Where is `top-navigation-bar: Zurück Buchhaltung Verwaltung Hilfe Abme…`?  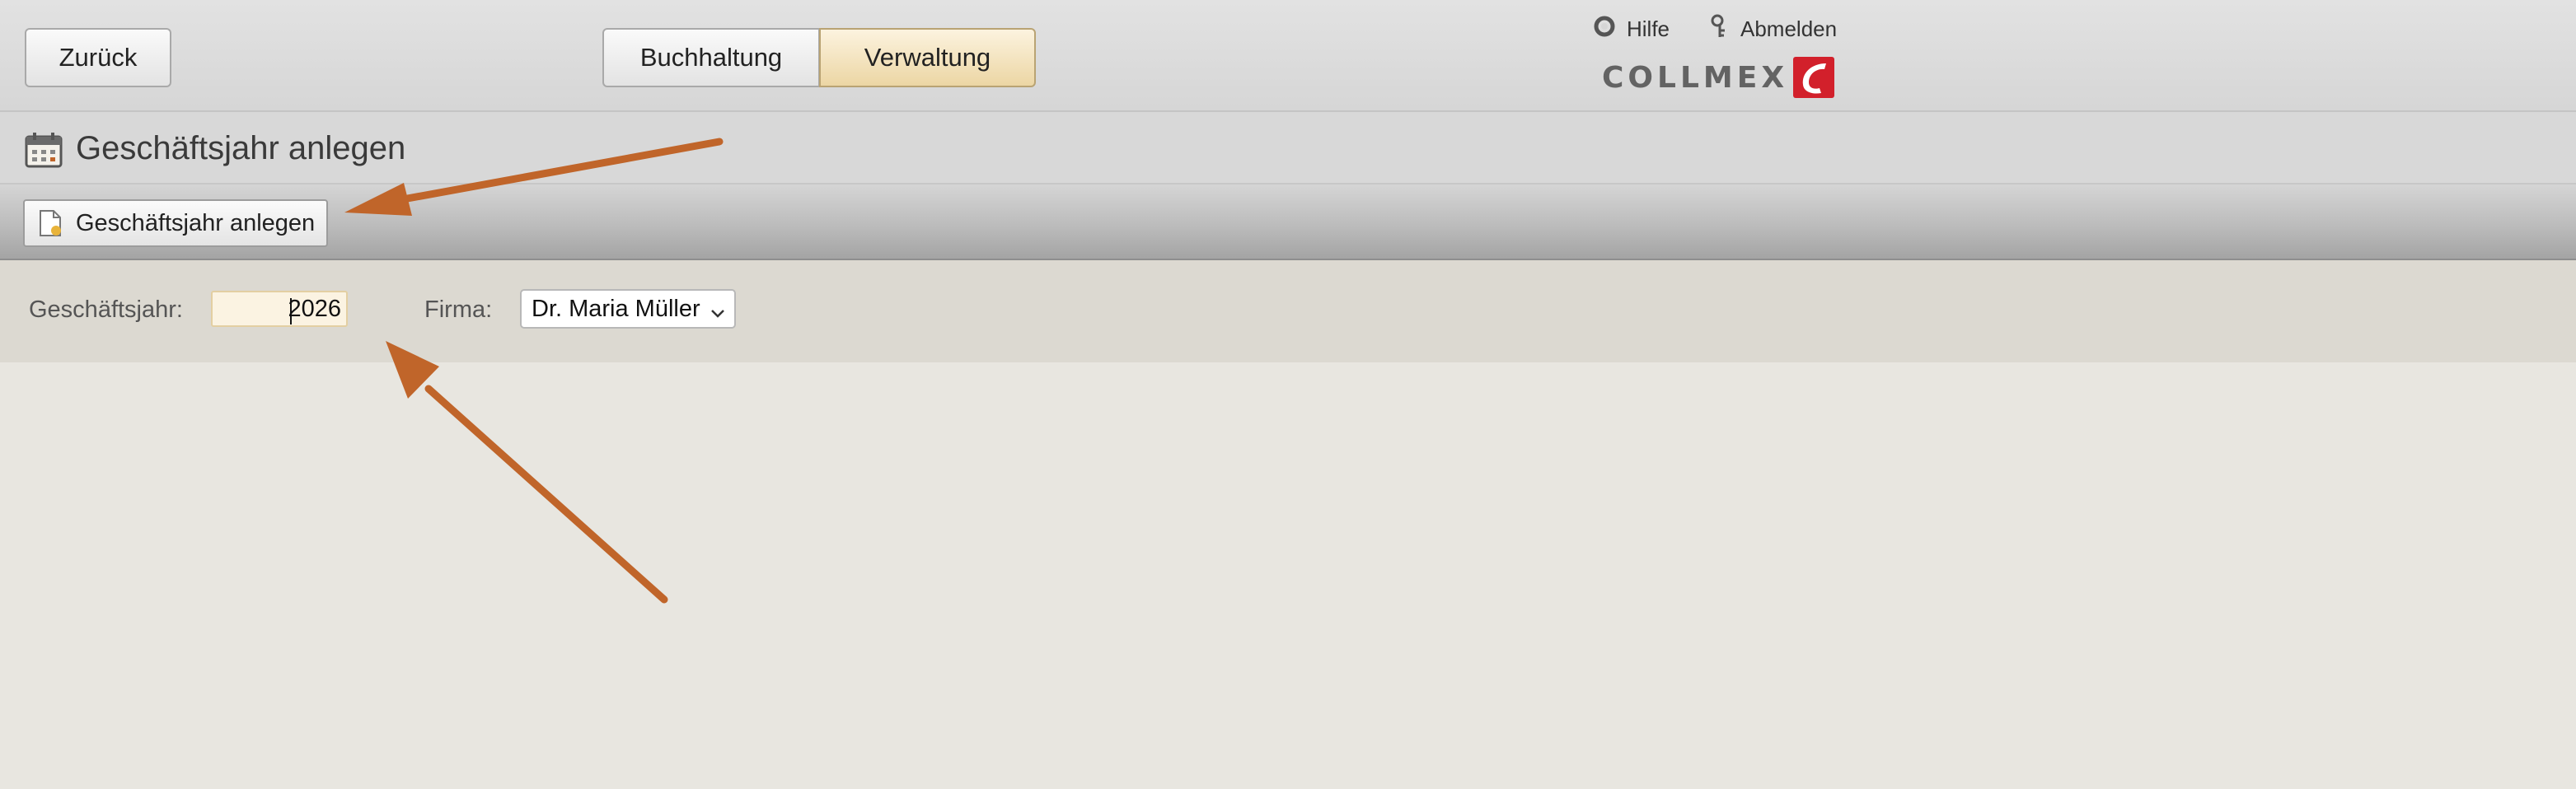 top-navigation-bar: Zurück Buchhaltung Verwaltung Hilfe Abme… is located at coordinates (1288, 56).